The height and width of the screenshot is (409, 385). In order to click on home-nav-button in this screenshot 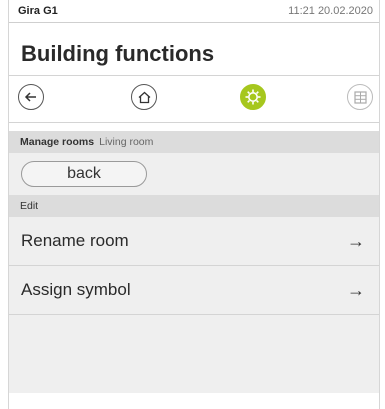, I will do `click(144, 97)`.